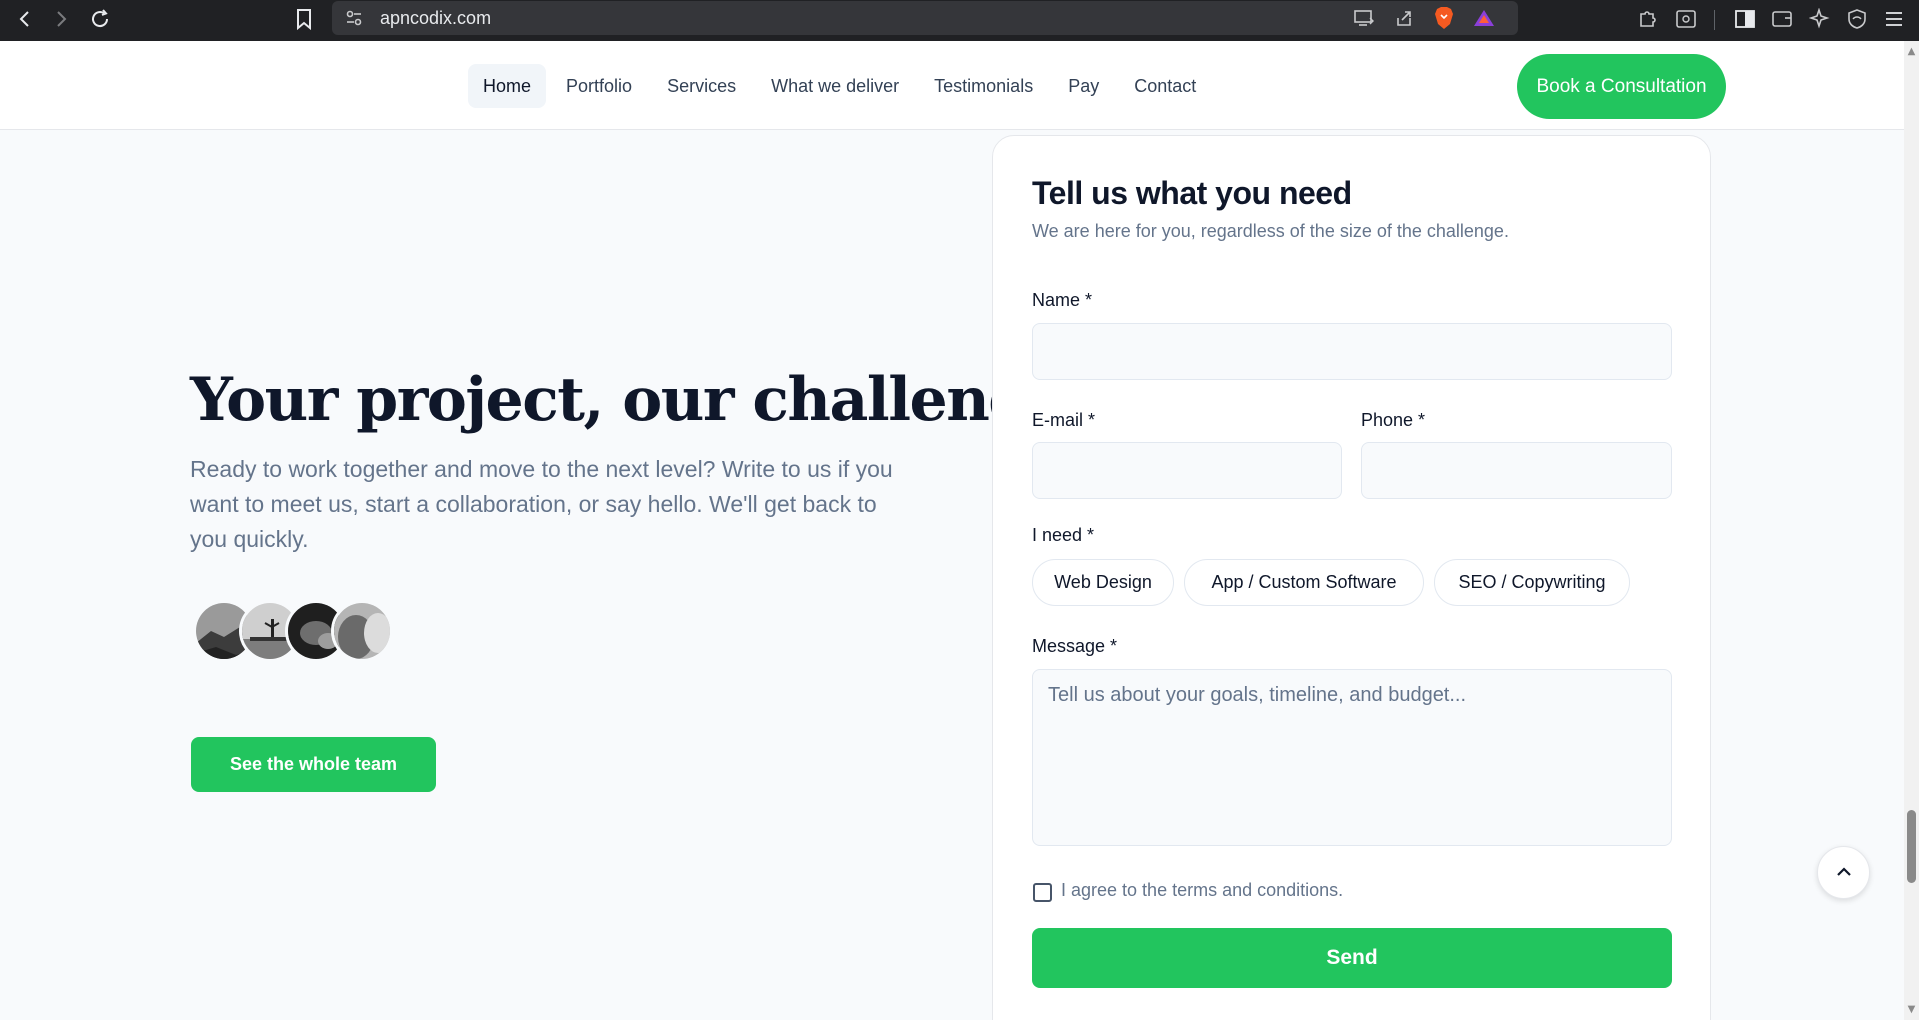 The height and width of the screenshot is (1020, 1919). I want to click on nav-services: Services, so click(701, 86).